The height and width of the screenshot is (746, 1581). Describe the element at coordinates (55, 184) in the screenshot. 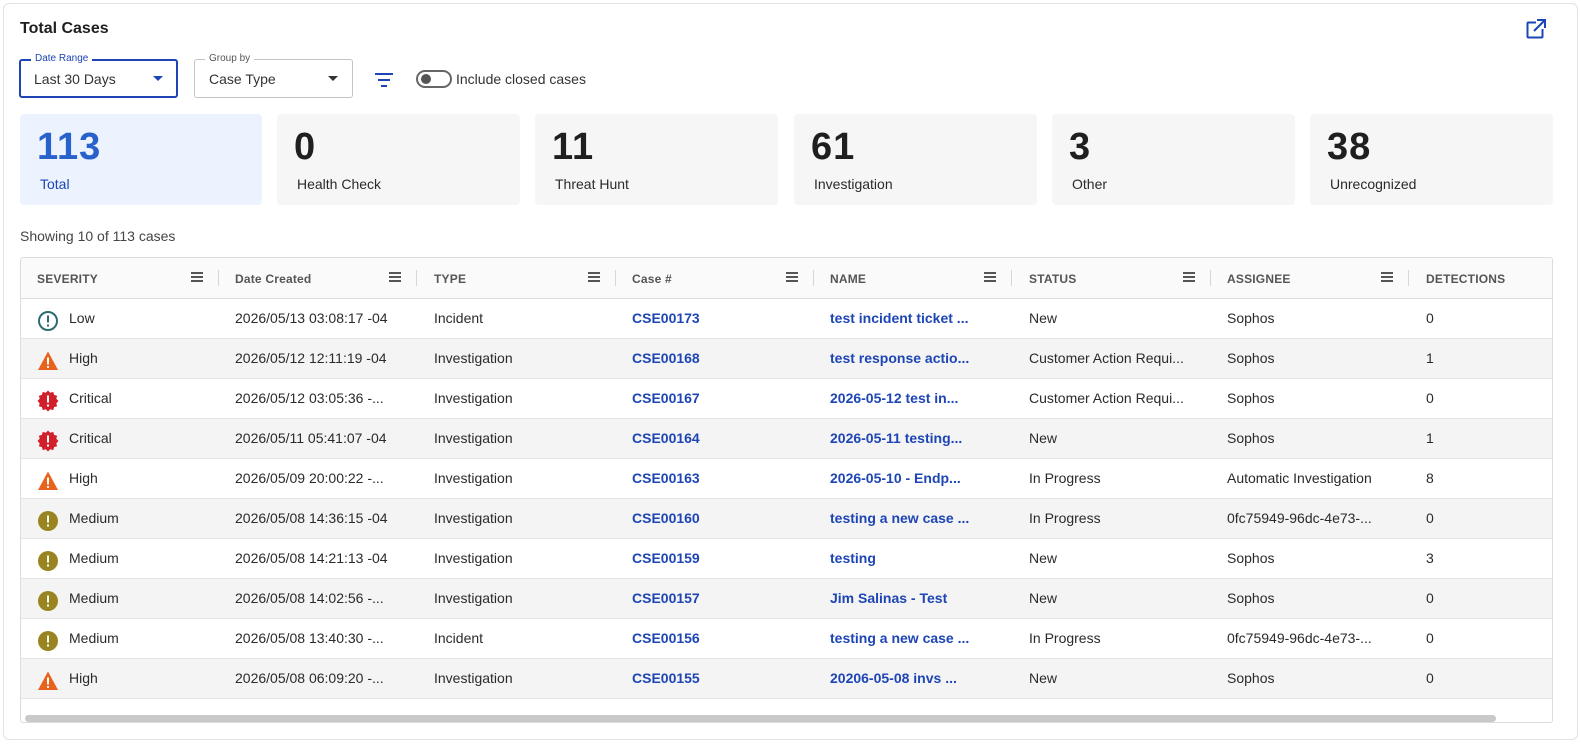

I see `stat-label: Total` at that location.